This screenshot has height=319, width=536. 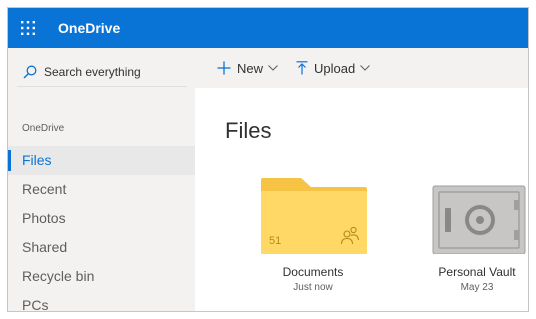 I want to click on vault-tile-personal: Personal Vault May 23, so click(x=472, y=235).